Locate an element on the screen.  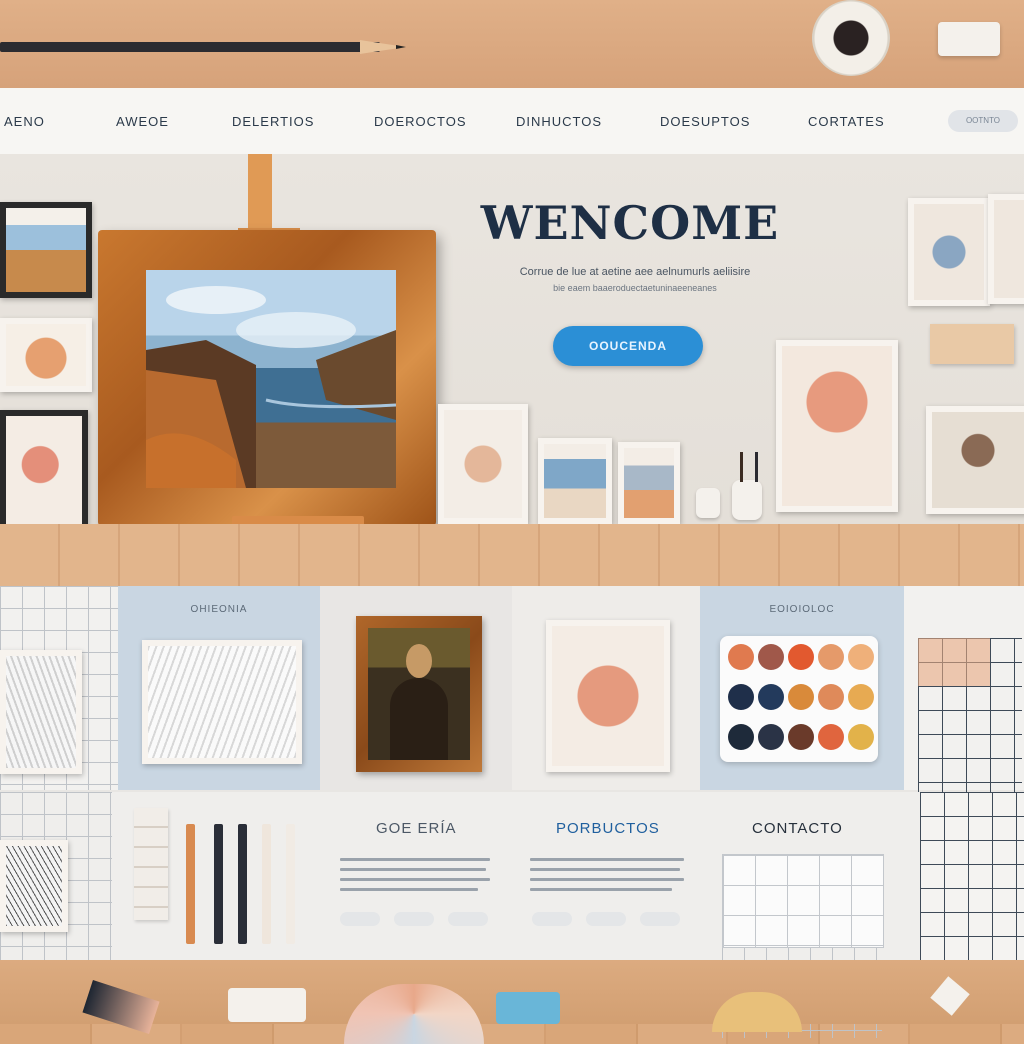
wall-art-sketch is located at coordinates (46, 355).